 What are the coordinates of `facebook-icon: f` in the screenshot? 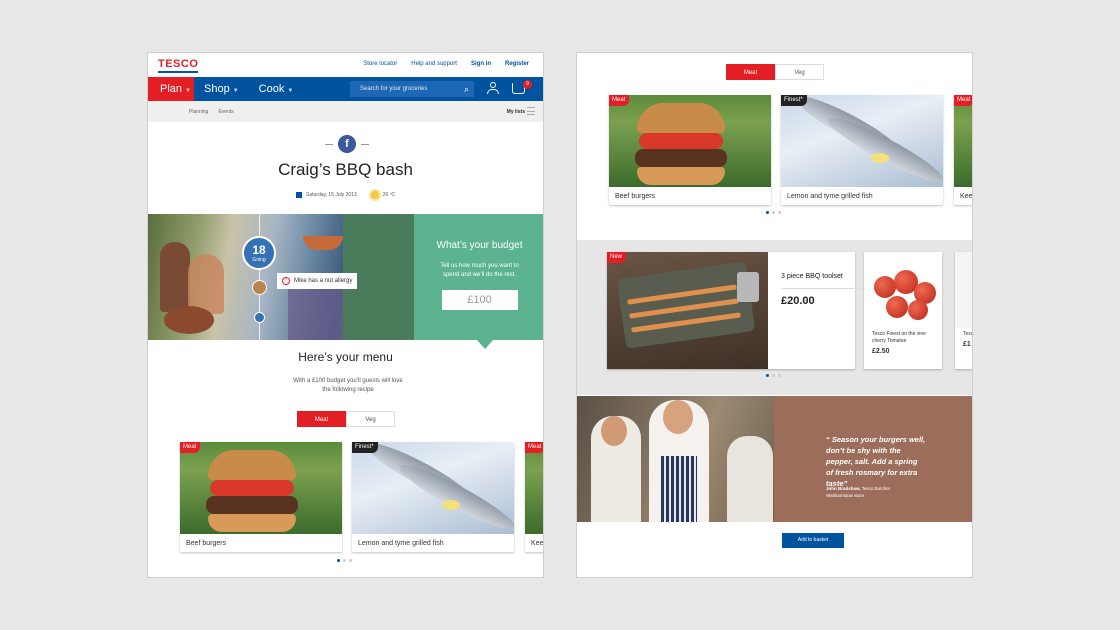 It's located at (347, 144).